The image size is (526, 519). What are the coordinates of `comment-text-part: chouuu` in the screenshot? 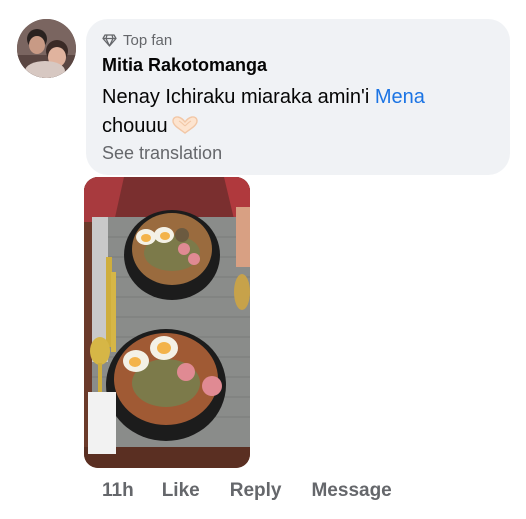 It's located at (135, 126).